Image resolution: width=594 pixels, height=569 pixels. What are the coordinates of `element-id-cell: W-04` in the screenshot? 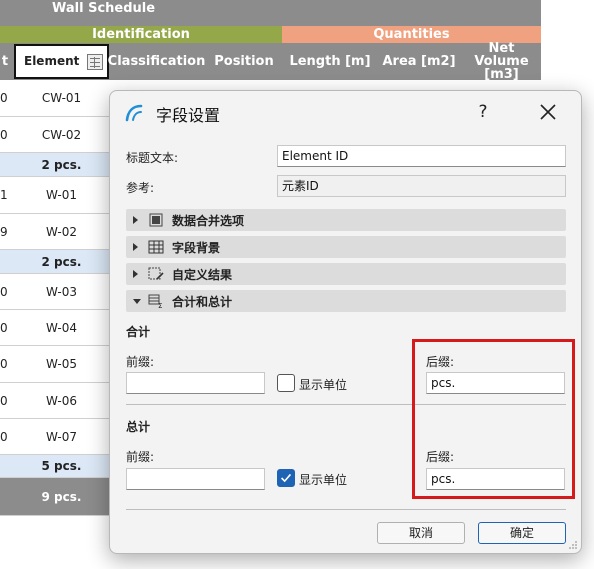 It's located at (61, 328).